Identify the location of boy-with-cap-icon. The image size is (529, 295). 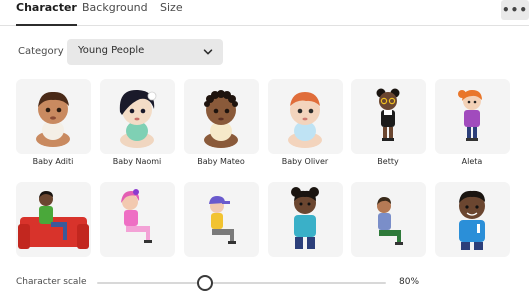
(222, 220).